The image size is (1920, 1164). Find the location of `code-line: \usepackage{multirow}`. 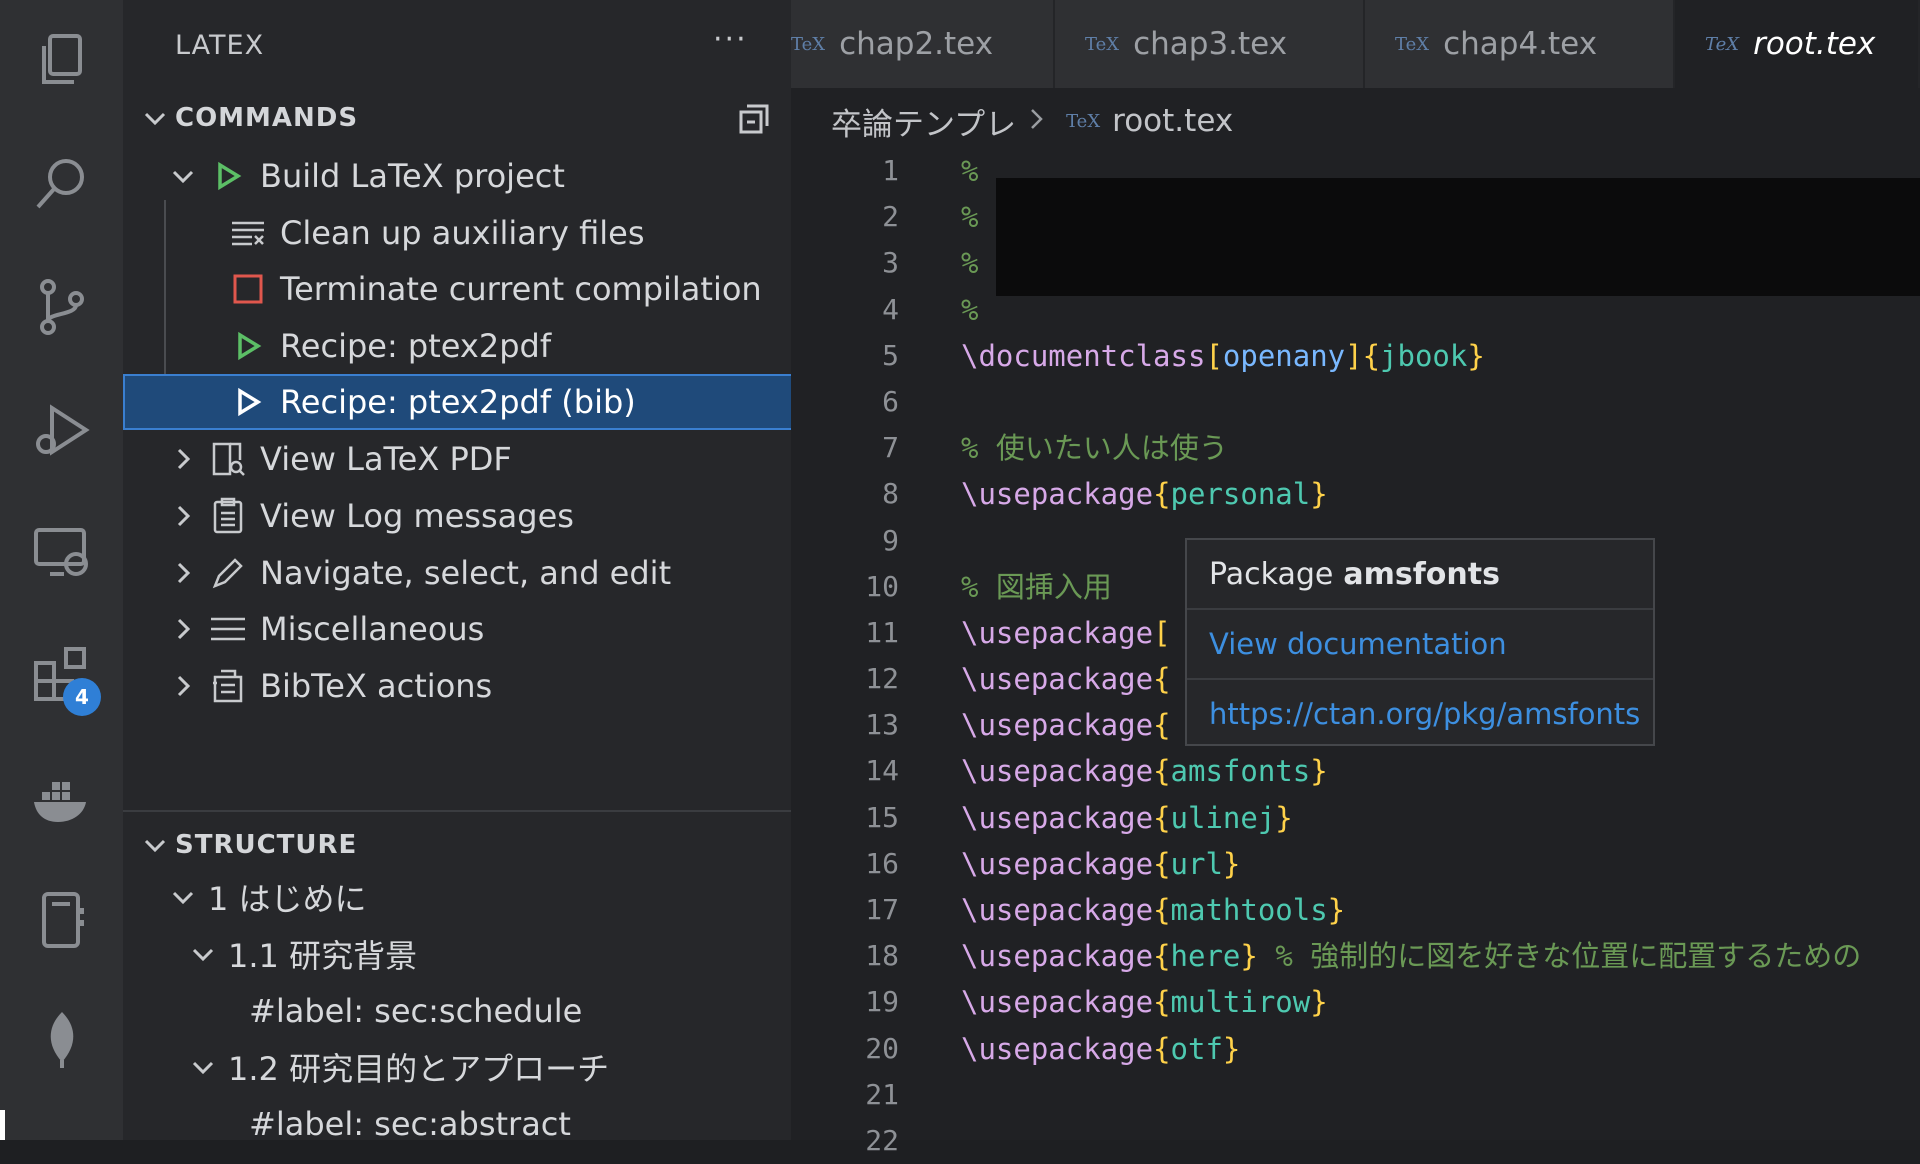

code-line: \usepackage{multirow} is located at coordinates (1144, 1002).